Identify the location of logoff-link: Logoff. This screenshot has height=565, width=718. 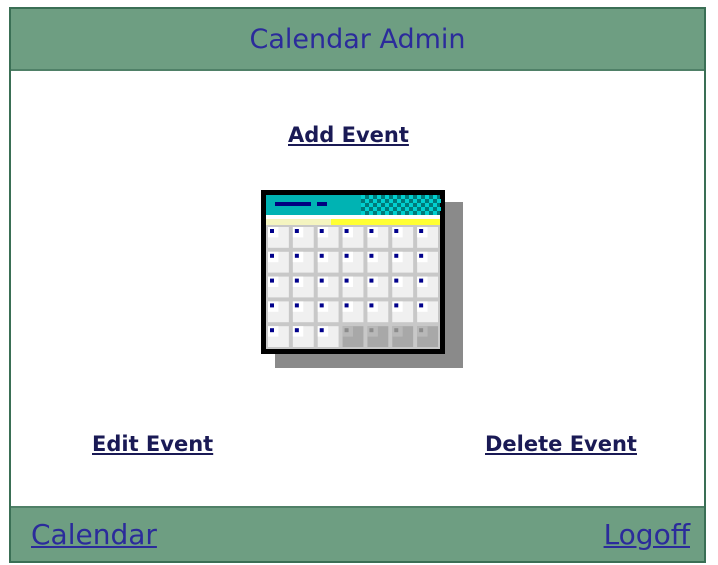
(647, 534).